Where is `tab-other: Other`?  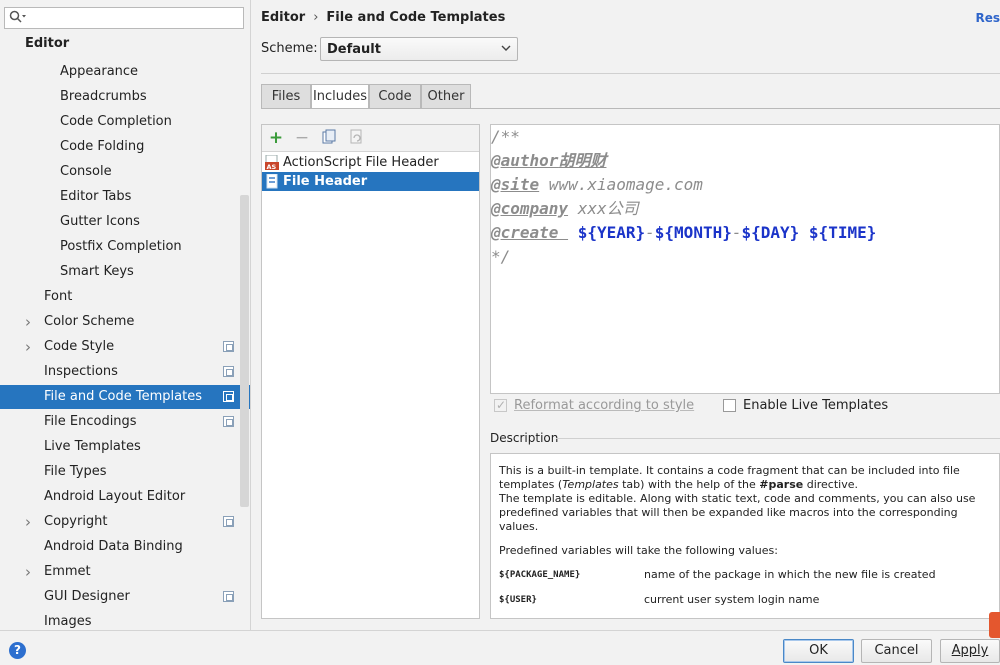 tab-other: Other is located at coordinates (446, 96).